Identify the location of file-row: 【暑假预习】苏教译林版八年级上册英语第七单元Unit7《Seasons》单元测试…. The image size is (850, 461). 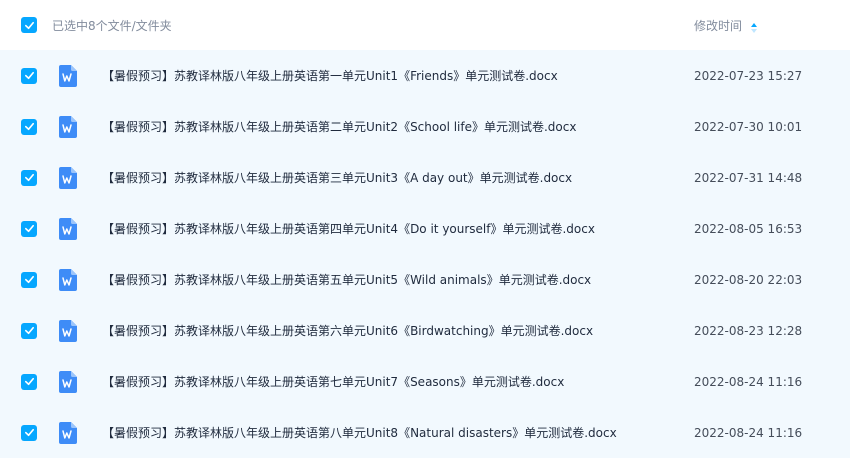
(425, 381).